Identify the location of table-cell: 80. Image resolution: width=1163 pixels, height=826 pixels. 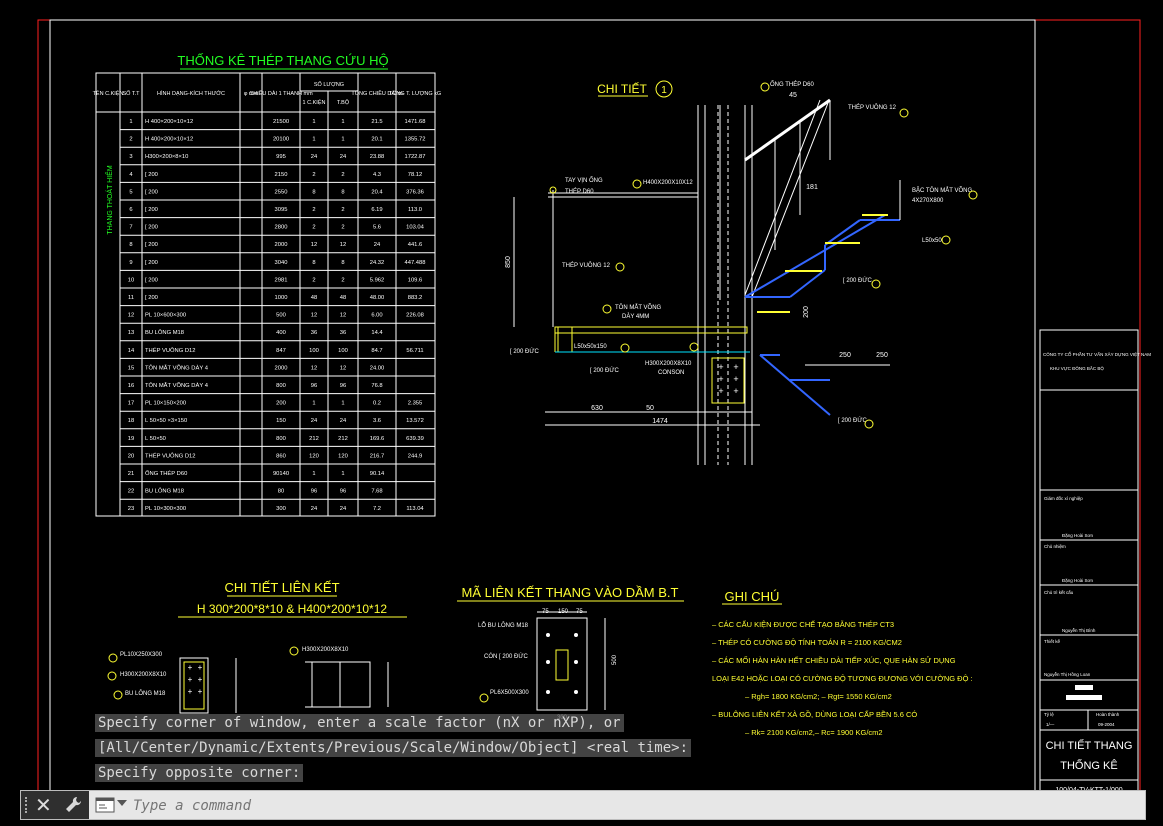
(281, 492).